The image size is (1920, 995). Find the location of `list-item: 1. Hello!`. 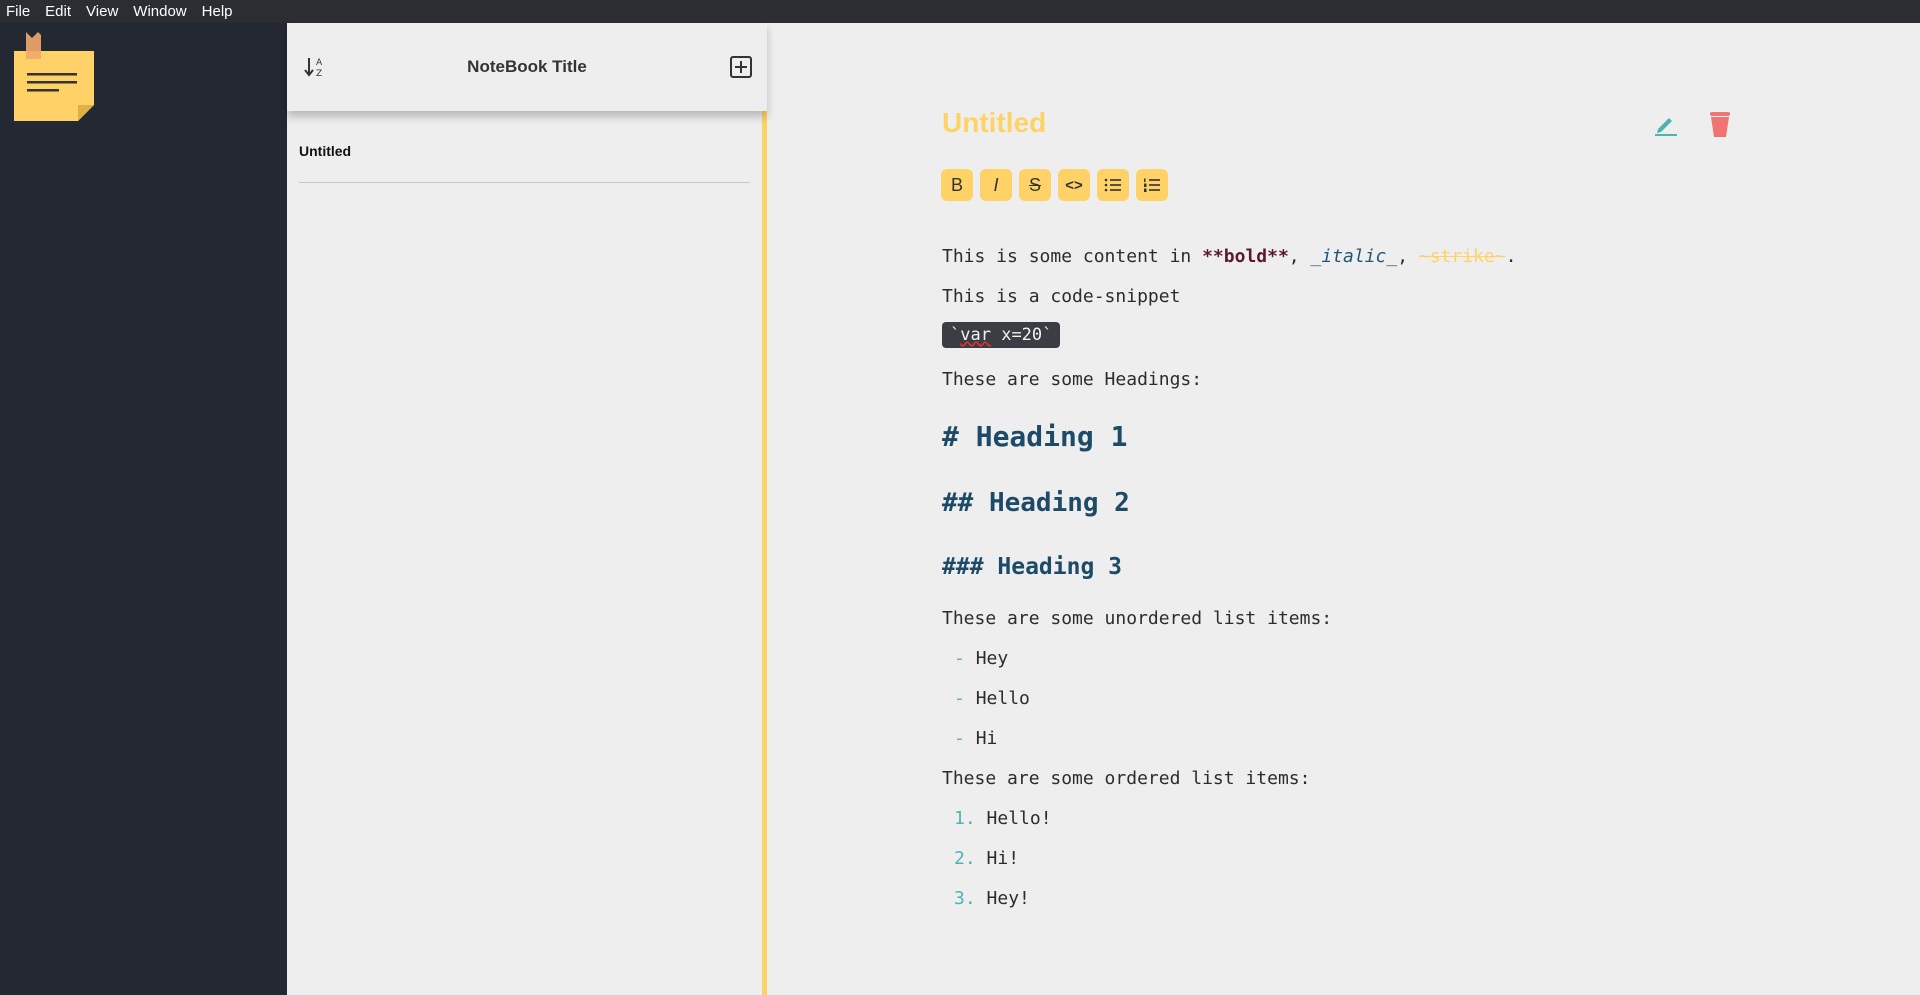

list-item: 1. Hello! is located at coordinates (1003, 818).